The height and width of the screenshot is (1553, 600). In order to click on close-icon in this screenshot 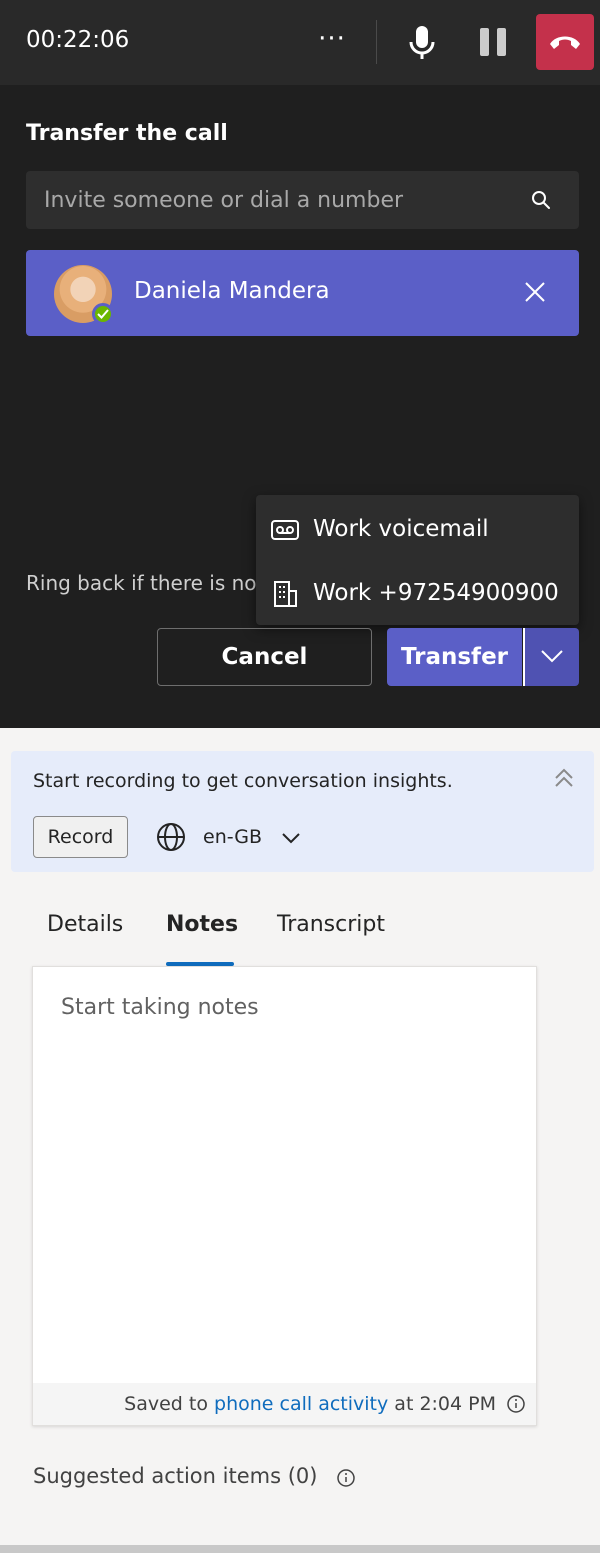, I will do `click(535, 292)`.